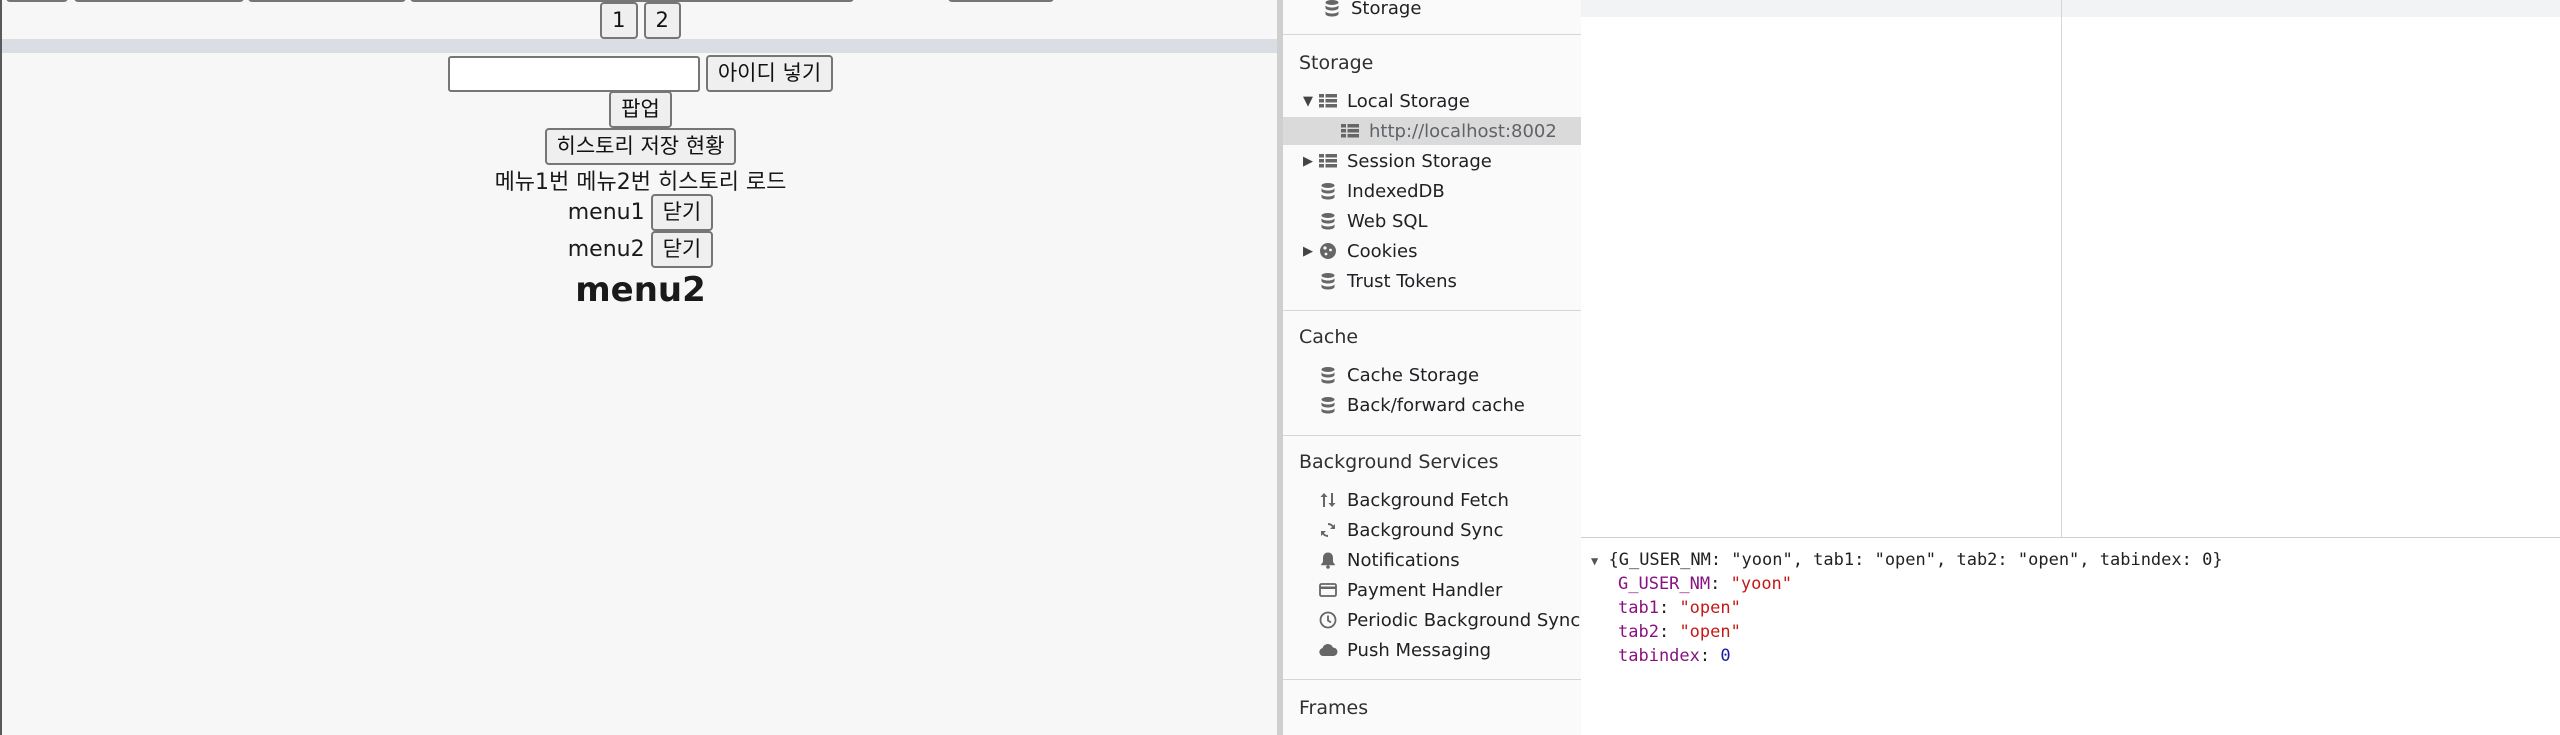 The image size is (2560, 735). What do you see at coordinates (1425, 530) in the screenshot?
I see `sidebar-item-label: Background Sync` at bounding box center [1425, 530].